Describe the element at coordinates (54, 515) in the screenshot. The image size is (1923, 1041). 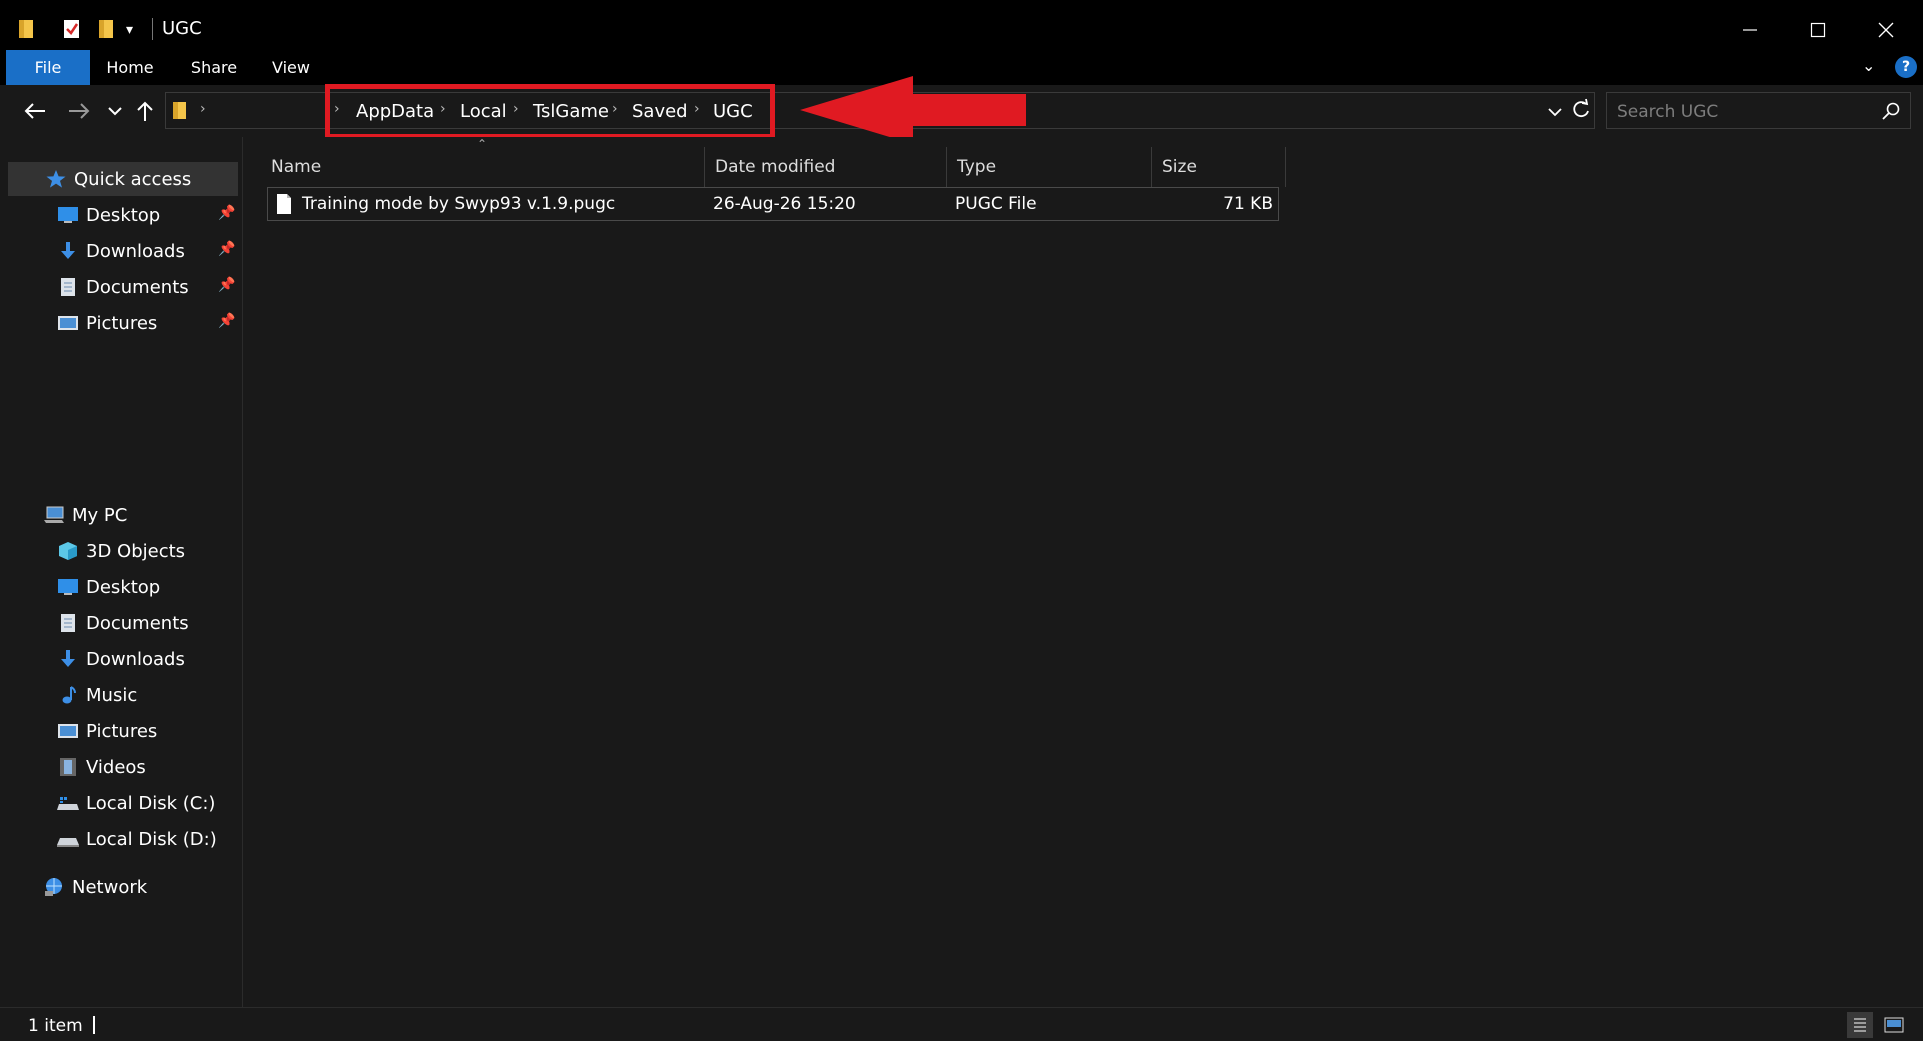
I see `computer-icon` at that location.